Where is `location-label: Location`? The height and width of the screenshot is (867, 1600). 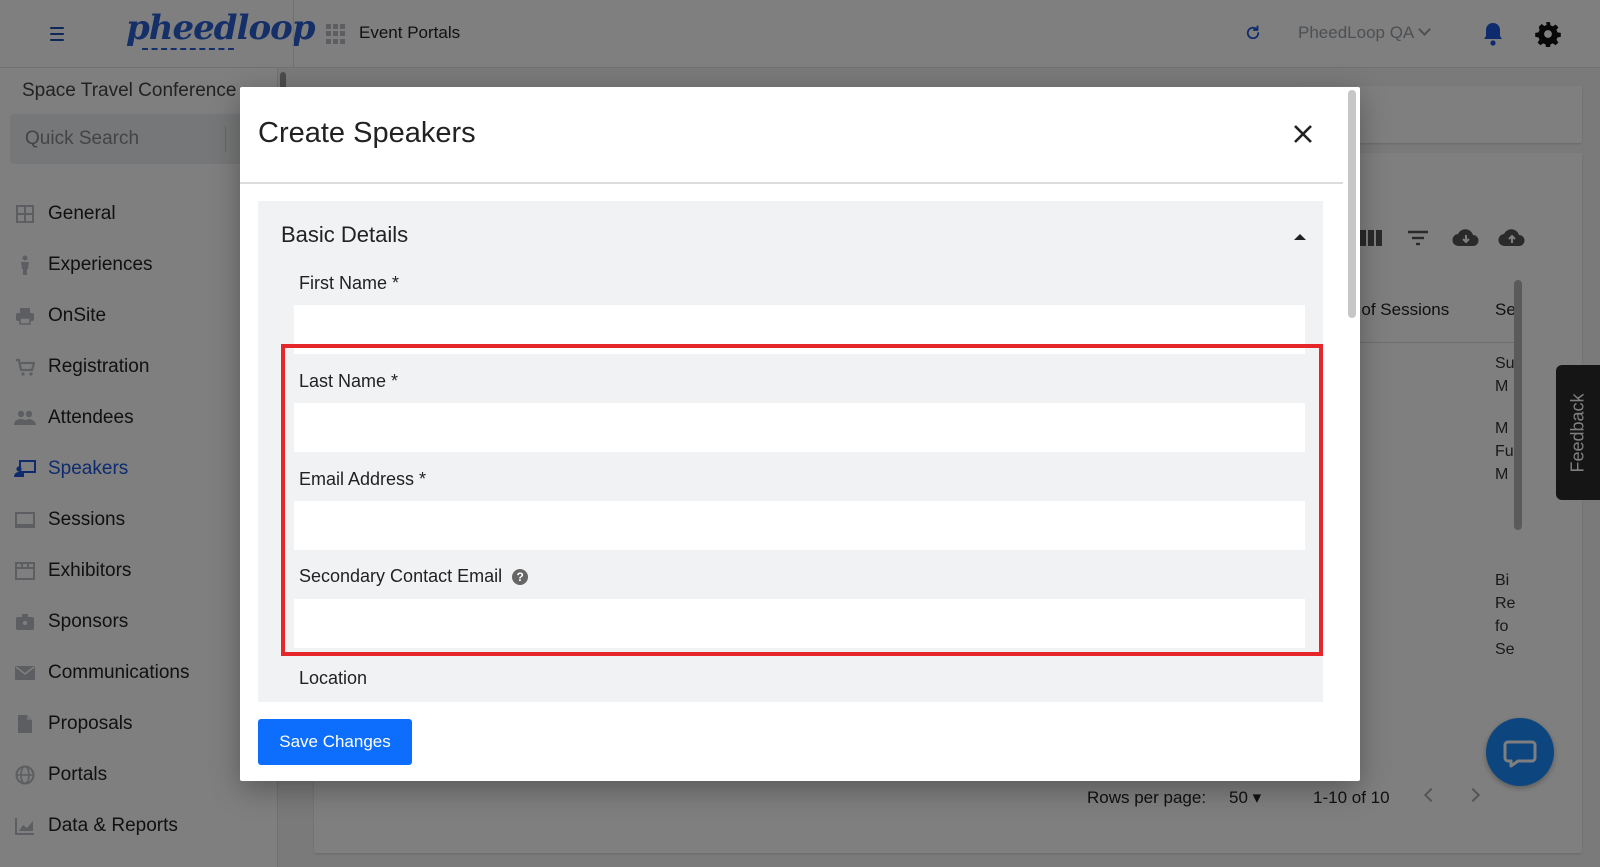 location-label: Location is located at coordinates (333, 678).